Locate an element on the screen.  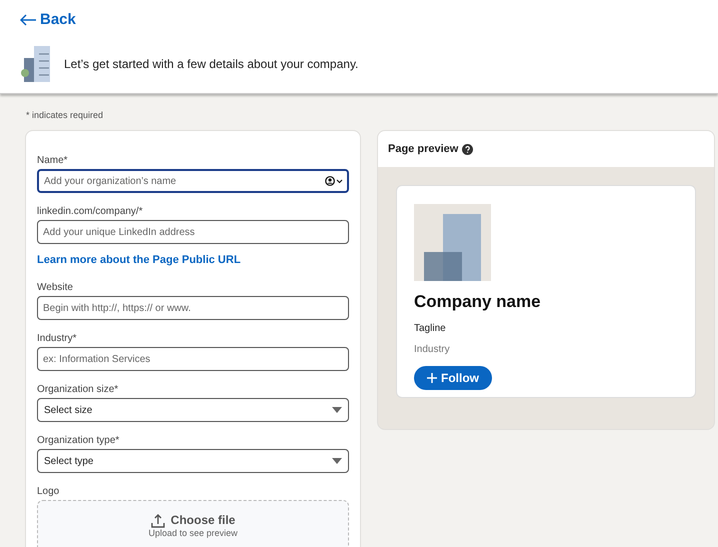
select-dropdown: Select type is located at coordinates (193, 461).